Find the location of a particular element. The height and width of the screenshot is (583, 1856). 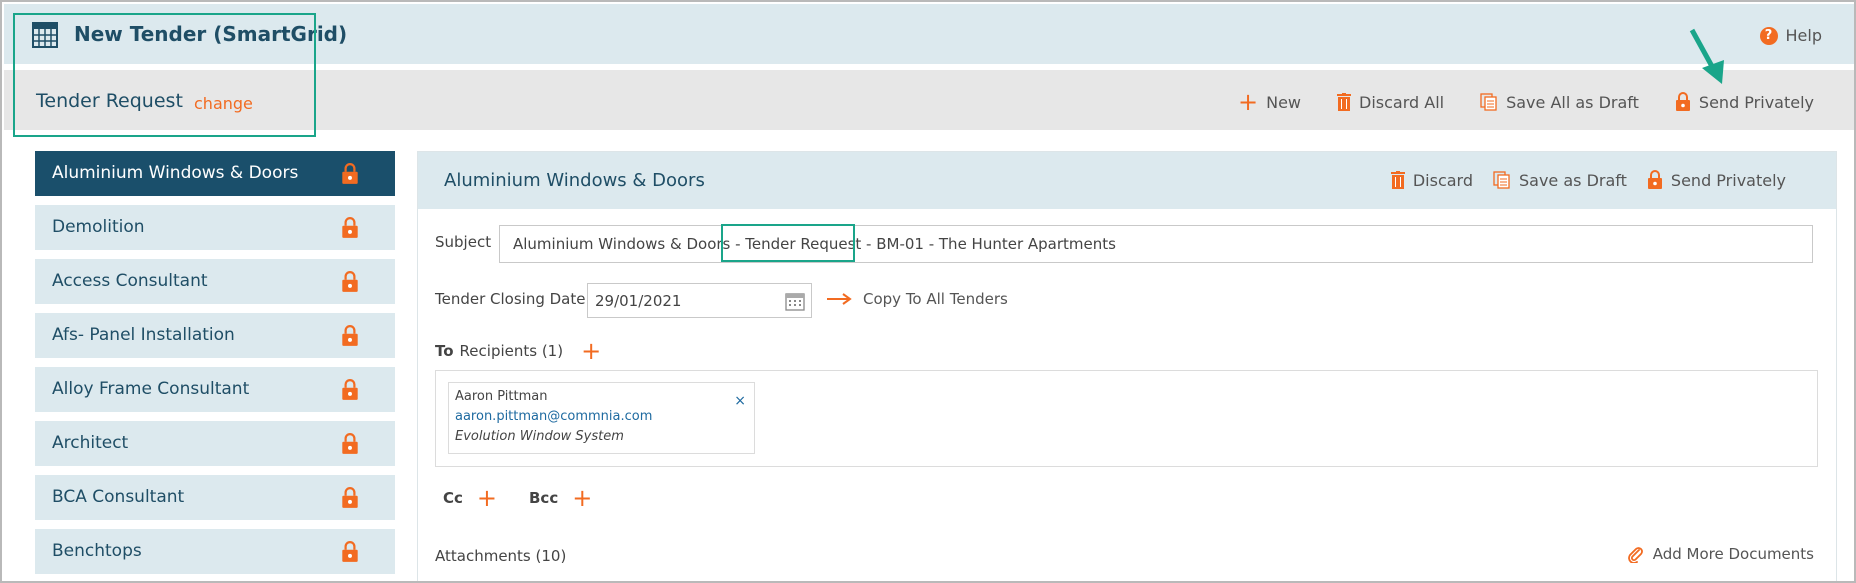

discard-label: Discard is located at coordinates (1442, 180).